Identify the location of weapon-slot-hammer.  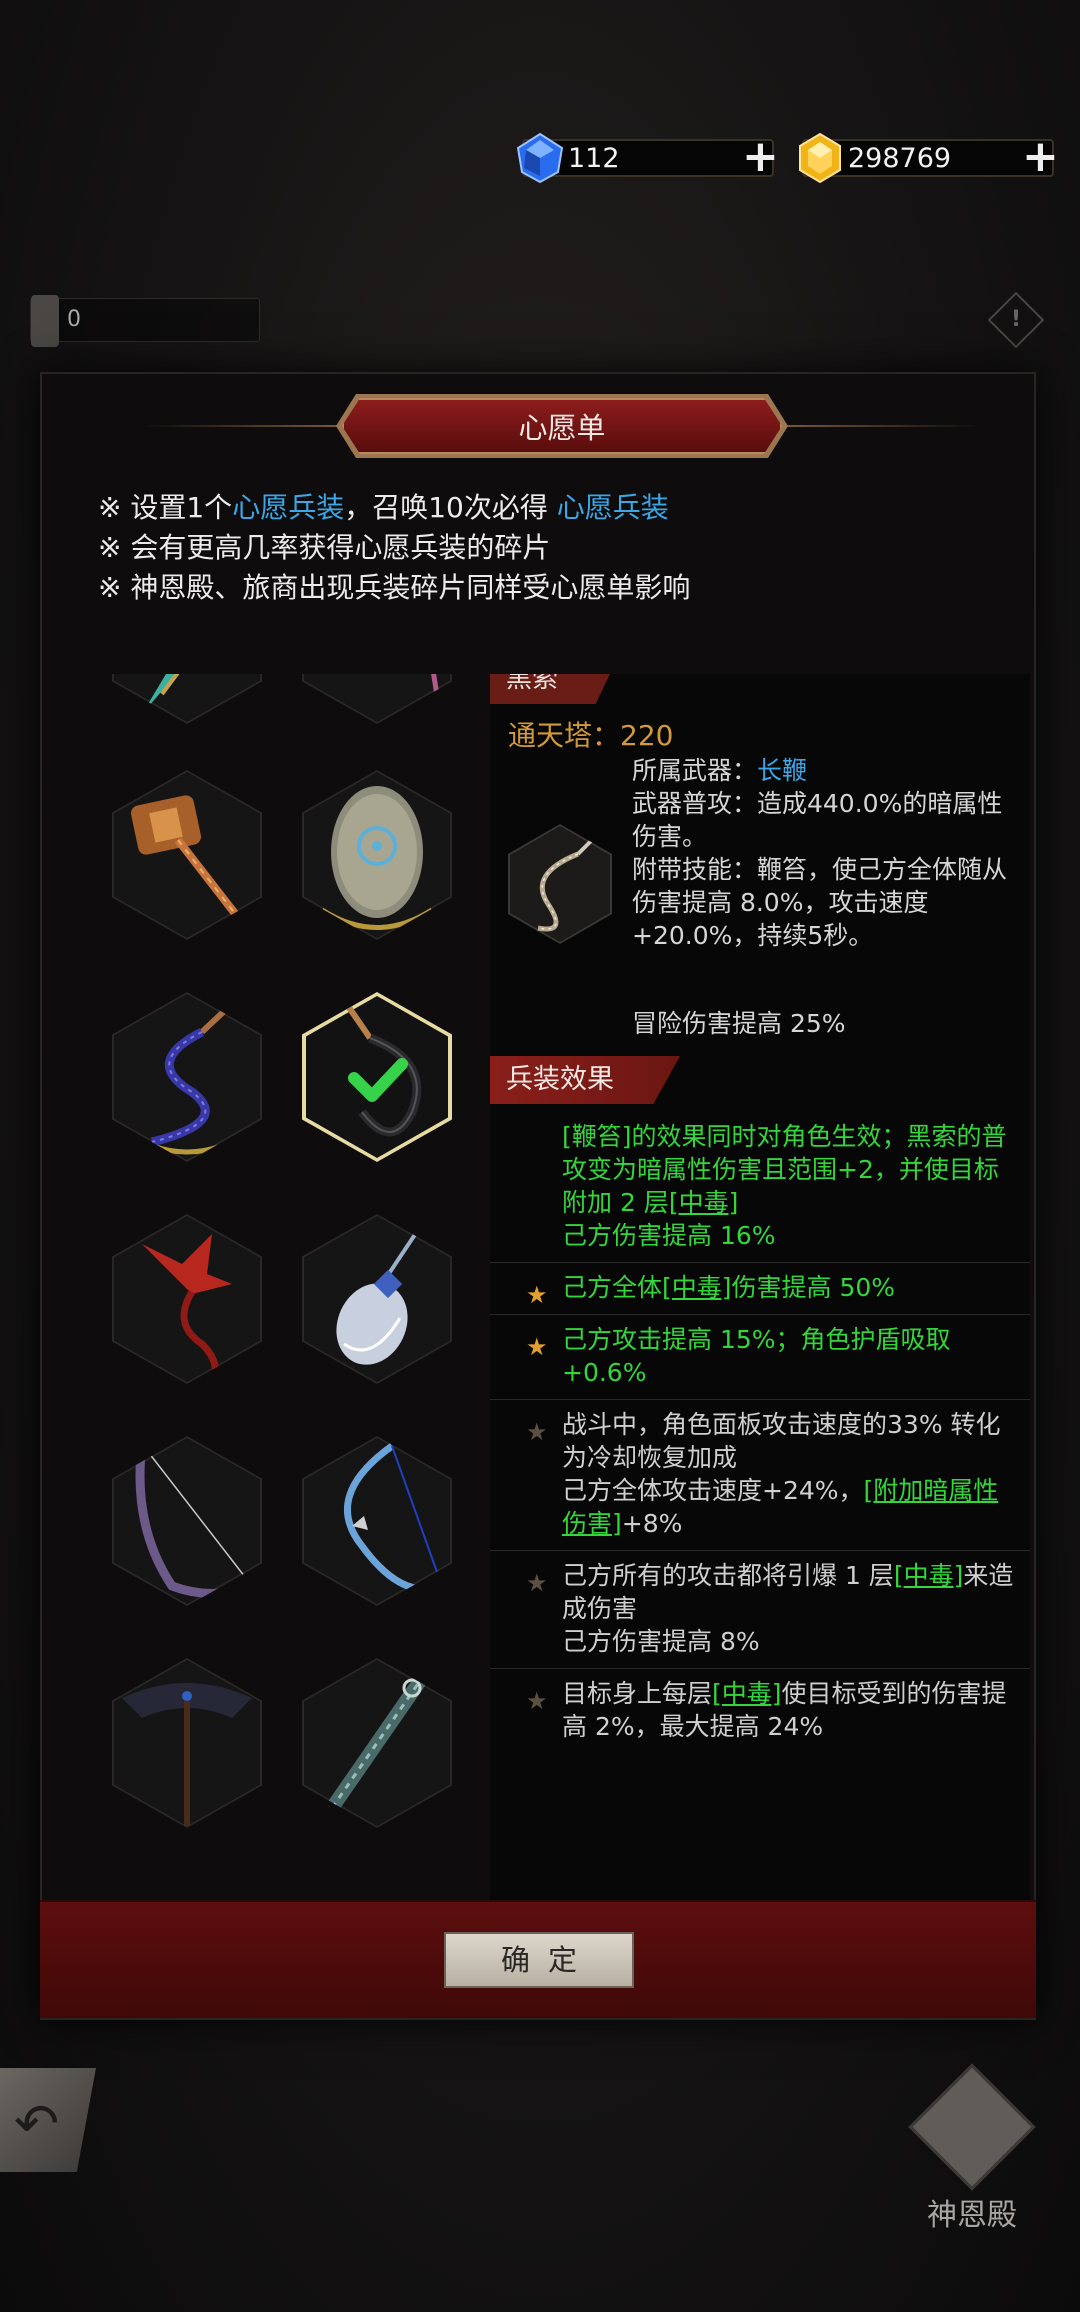
(187, 855).